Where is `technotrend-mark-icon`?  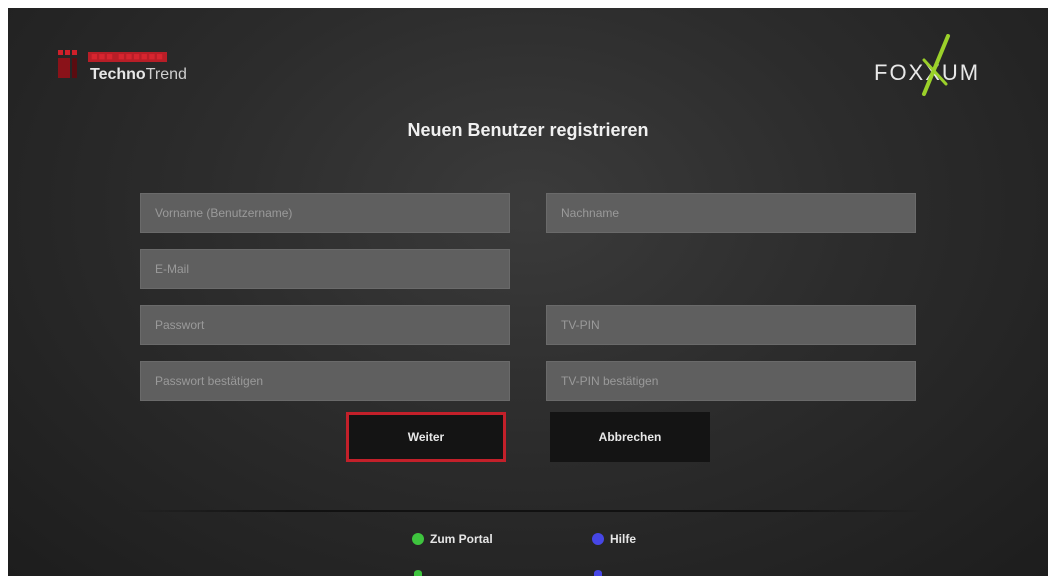
technotrend-mark-icon is located at coordinates (69, 65).